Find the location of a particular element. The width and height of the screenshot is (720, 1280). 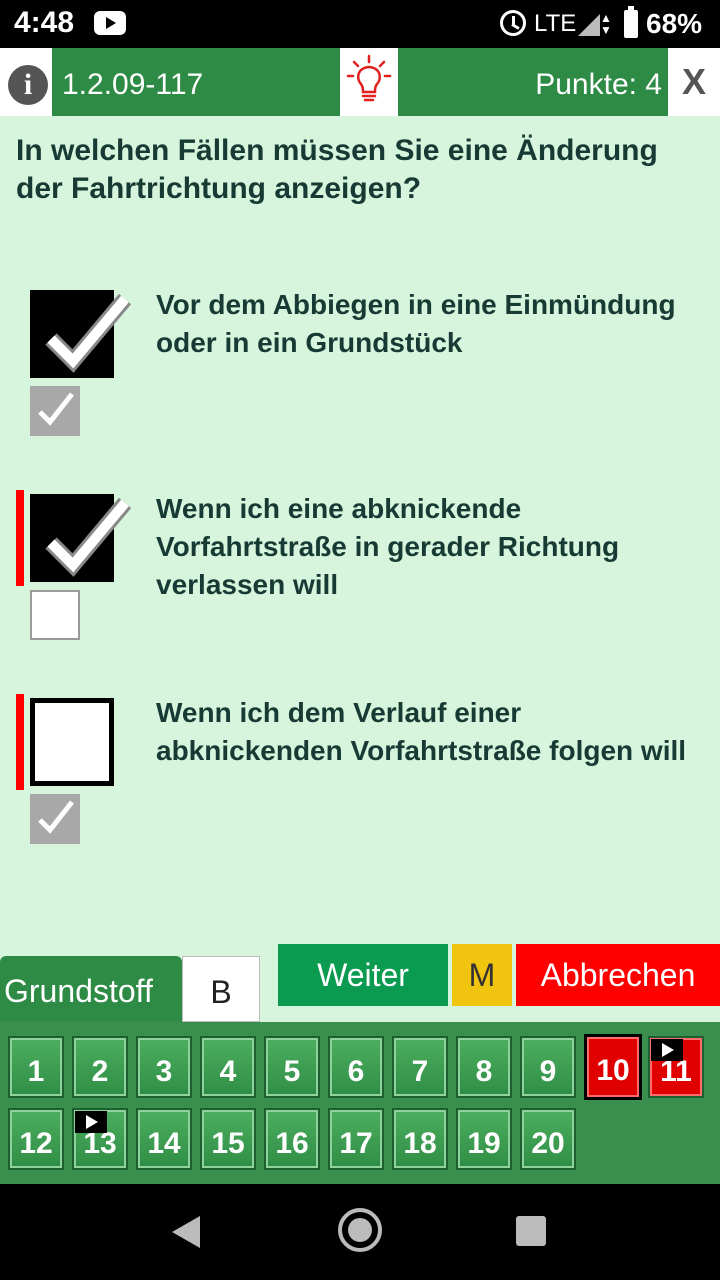

nav-back-icon is located at coordinates (186, 1232).